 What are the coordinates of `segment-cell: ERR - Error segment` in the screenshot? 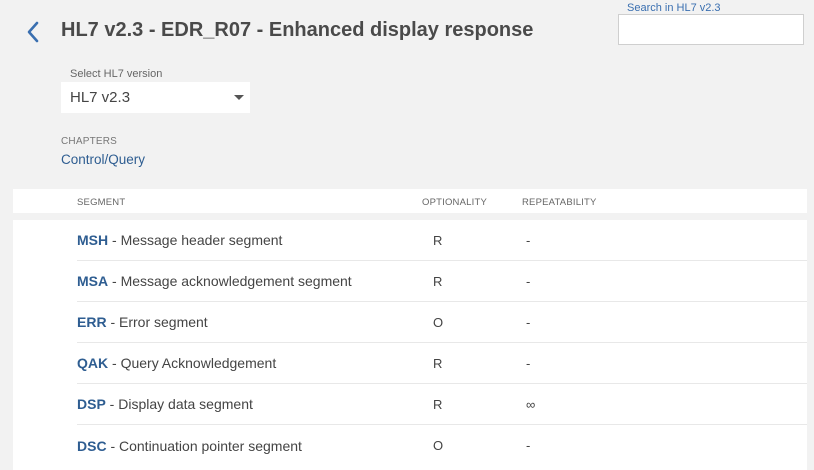 It's located at (142, 322).